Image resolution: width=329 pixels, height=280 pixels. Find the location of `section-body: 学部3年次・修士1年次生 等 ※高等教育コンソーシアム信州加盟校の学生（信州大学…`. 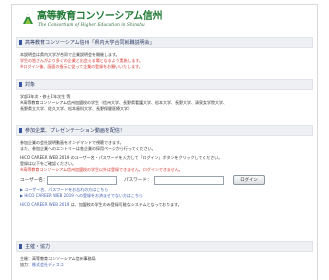

section-body: 学部3年次・修士1年次生 等 ※高等教育コンソーシアム信州加盟校の学生（信州大学… is located at coordinates (164, 101).